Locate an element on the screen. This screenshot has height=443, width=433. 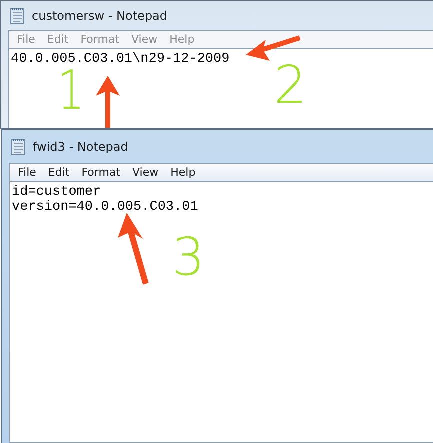
menu-item: File is located at coordinates (27, 172).